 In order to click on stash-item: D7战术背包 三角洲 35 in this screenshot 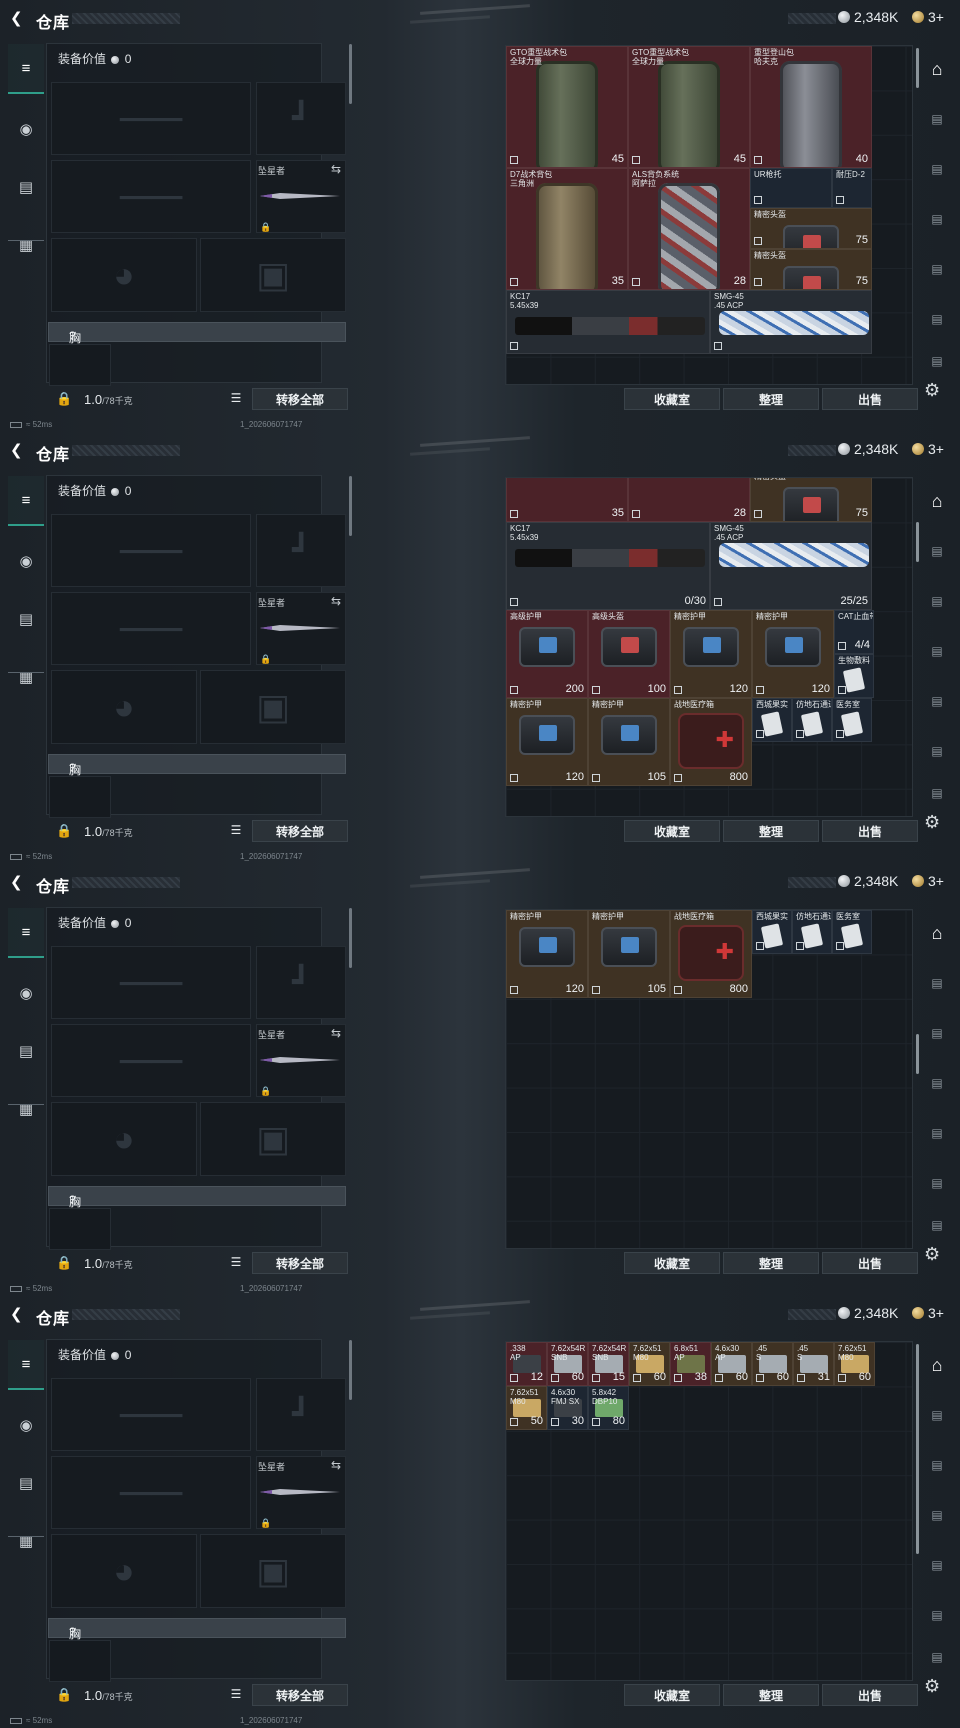, I will do `click(567, 229)`.